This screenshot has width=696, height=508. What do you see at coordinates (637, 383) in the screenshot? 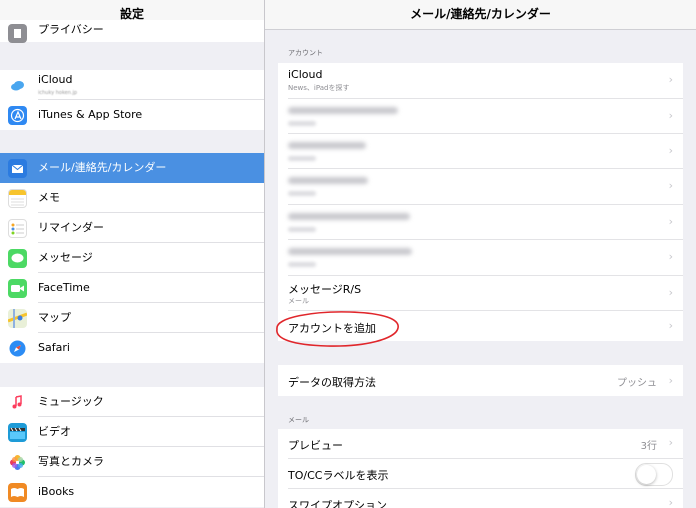
I see `fetch-value: プッシュ` at bounding box center [637, 383].